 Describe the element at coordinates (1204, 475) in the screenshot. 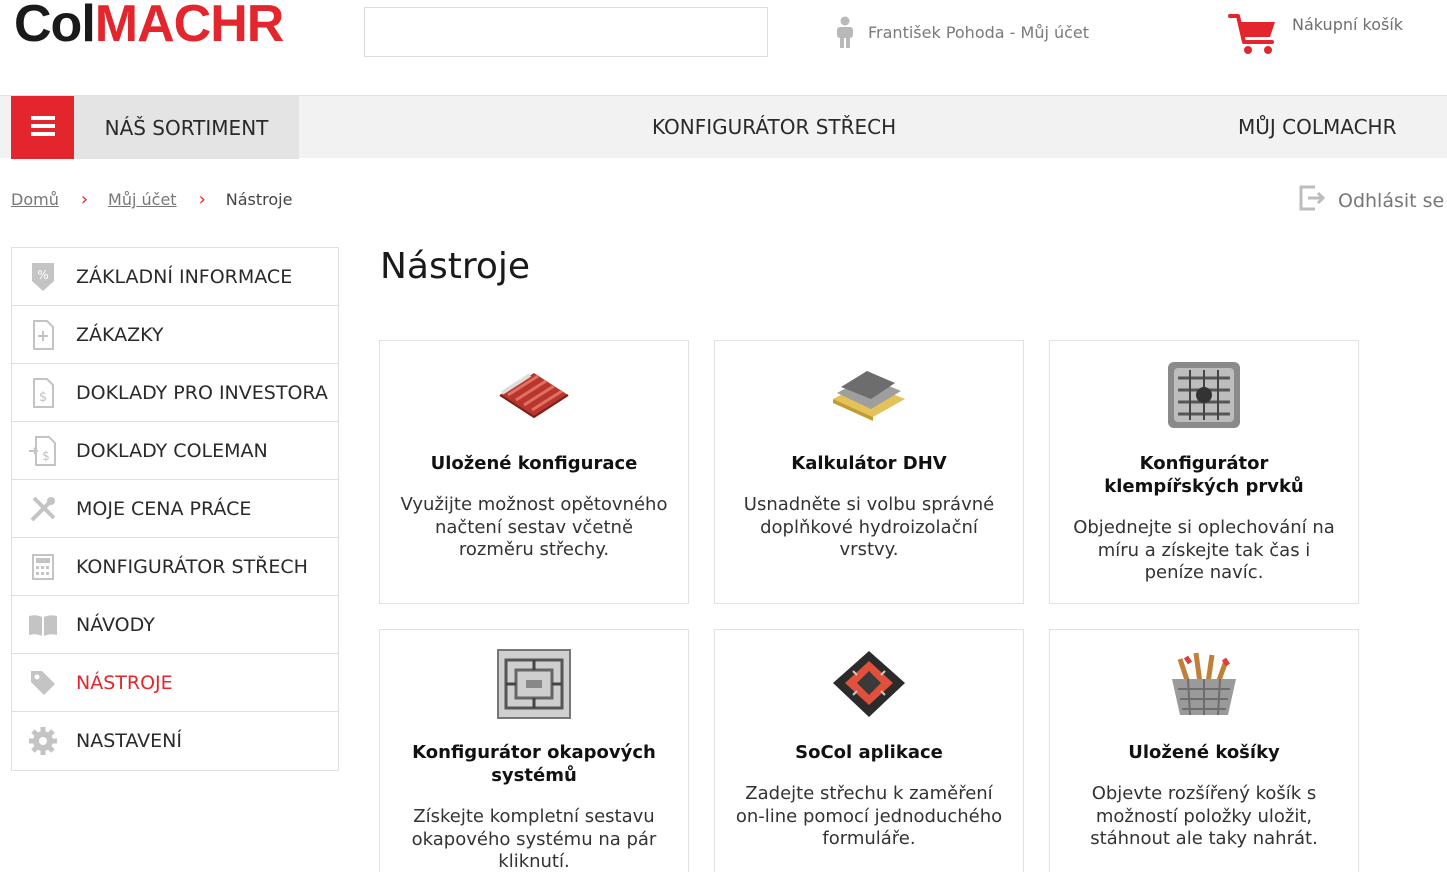

I see `card-title: Konfigurátor klempířských prvků` at that location.